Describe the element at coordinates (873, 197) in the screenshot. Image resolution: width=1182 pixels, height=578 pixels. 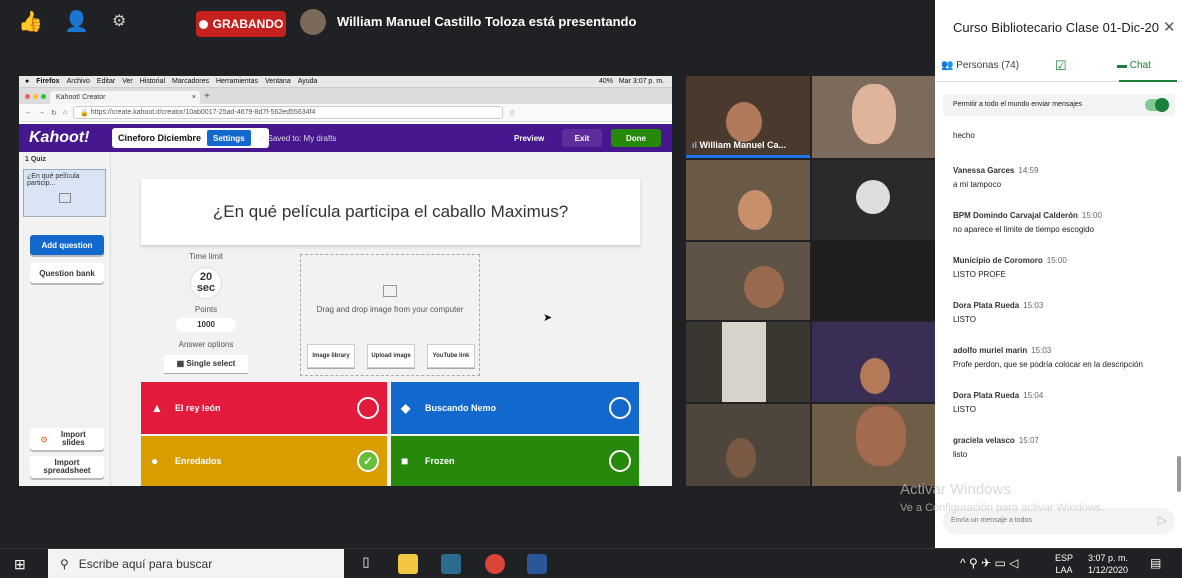
I see `participant-avatar` at that location.